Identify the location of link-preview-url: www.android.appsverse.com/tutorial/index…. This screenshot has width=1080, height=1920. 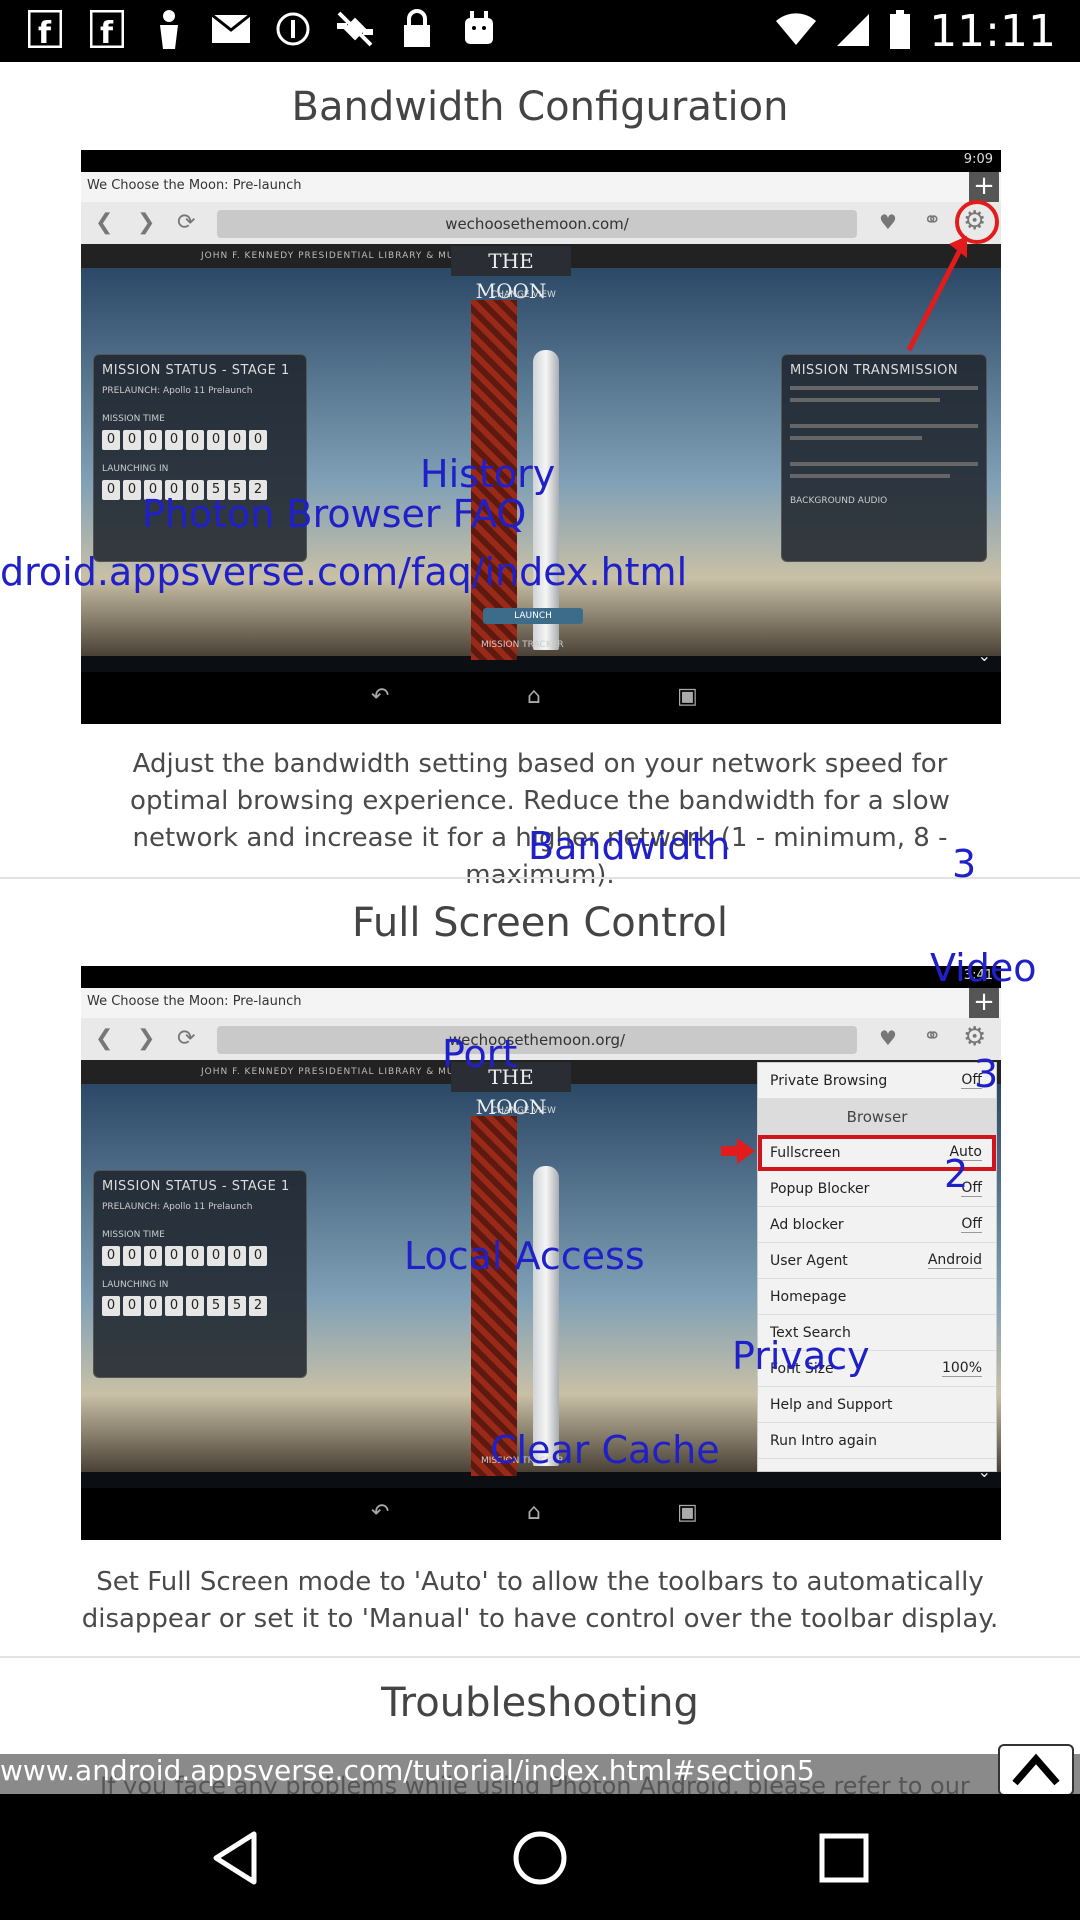
(407, 1770).